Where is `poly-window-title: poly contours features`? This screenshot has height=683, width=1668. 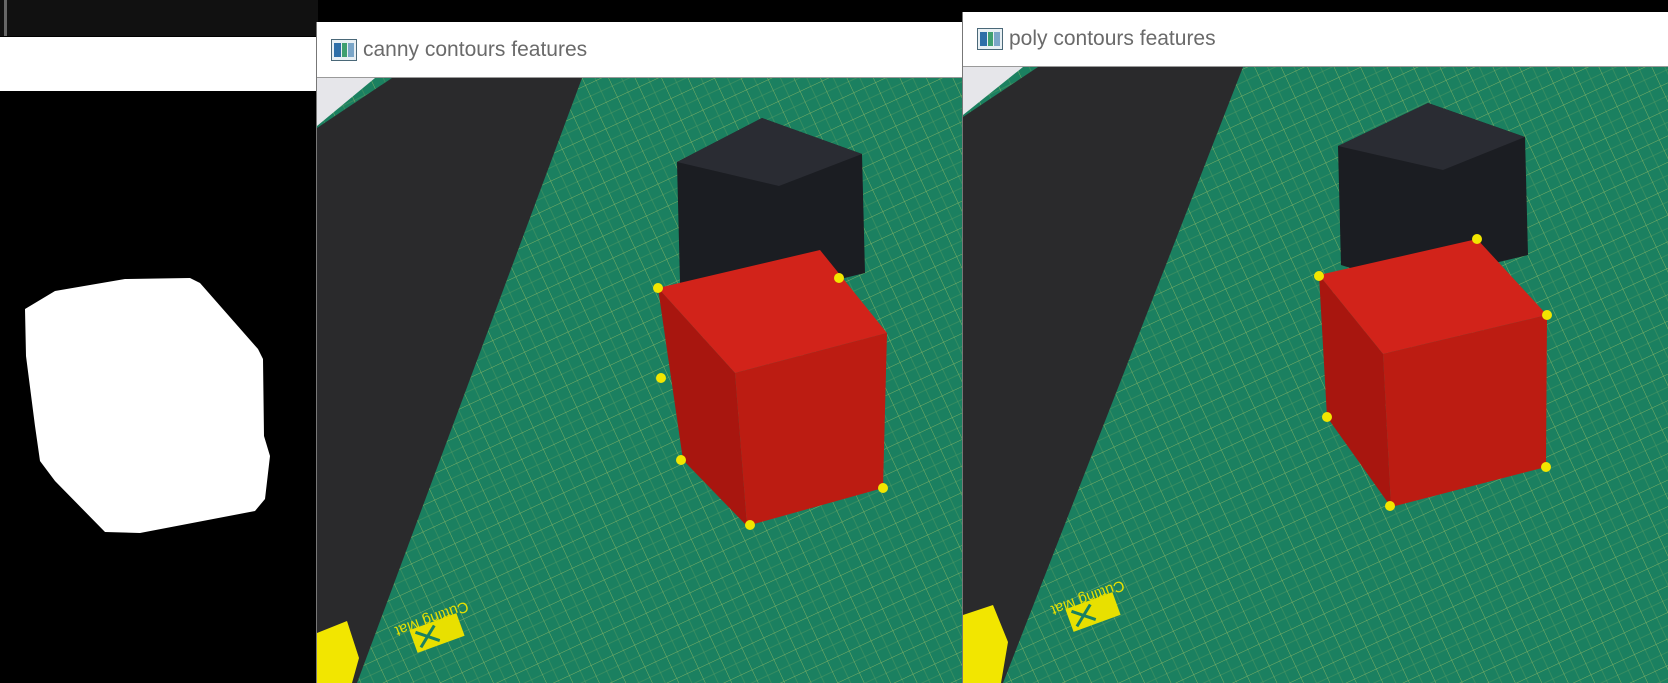 poly-window-title: poly contours features is located at coordinates (1112, 38).